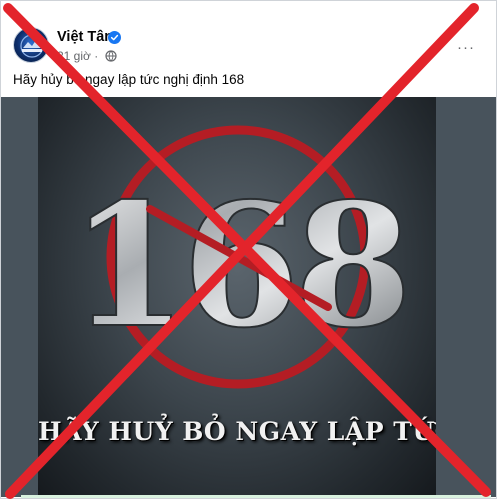 The image size is (497, 499). Describe the element at coordinates (466, 47) in the screenshot. I see `more-options-button: ···` at that location.